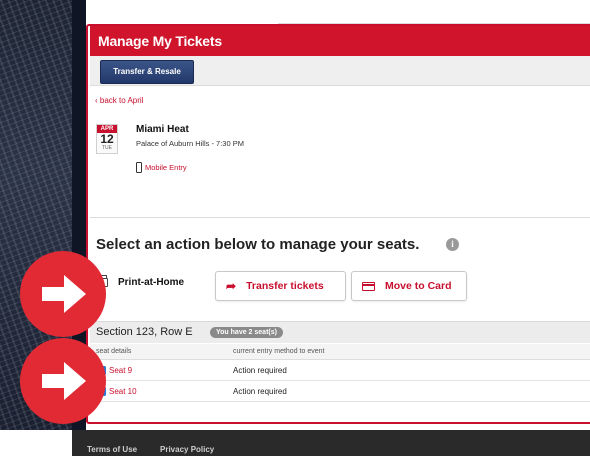 This screenshot has height=456, width=590. I want to click on tab-bar: Transfer & Resale, so click(340, 71).